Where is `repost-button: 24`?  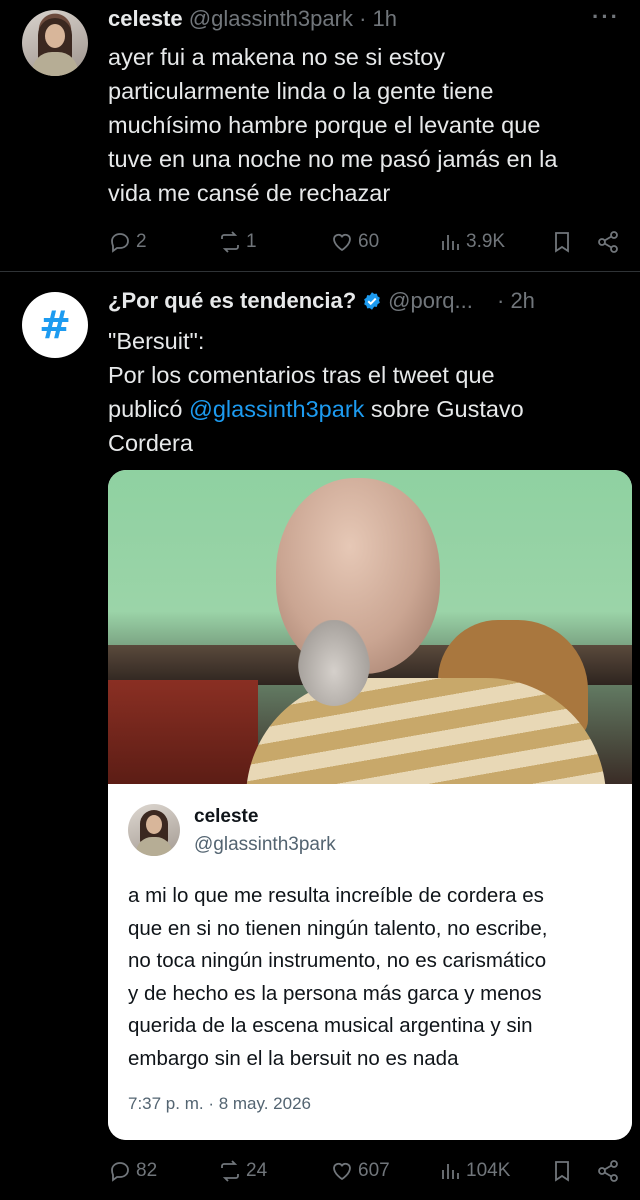 repost-button: 24 is located at coordinates (242, 1171).